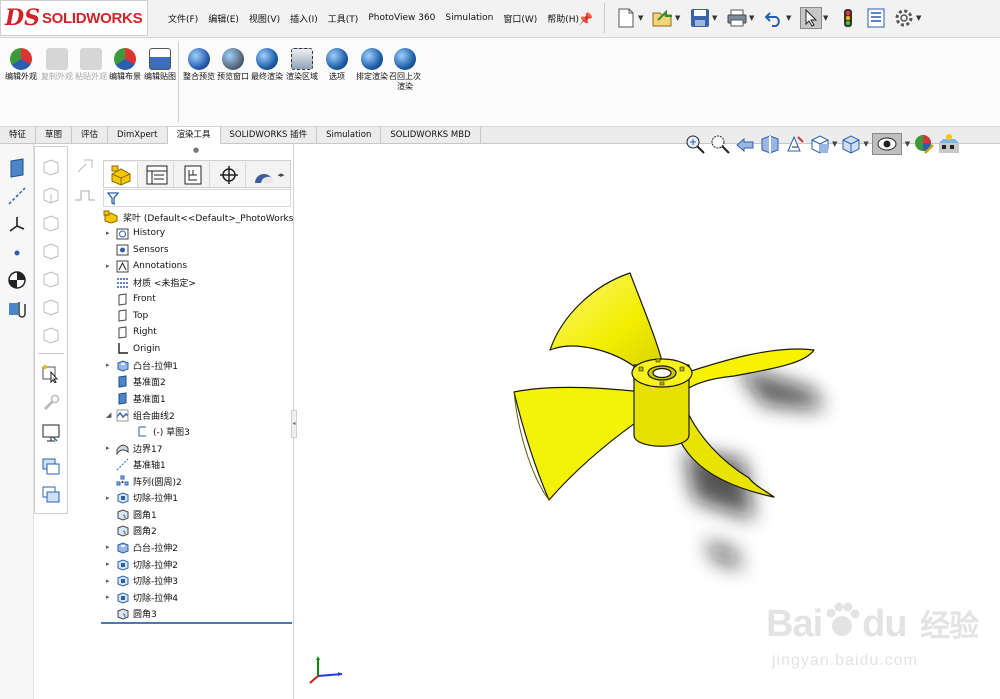 The image size is (1000, 699). I want to click on tree-item: Front, so click(131, 299).